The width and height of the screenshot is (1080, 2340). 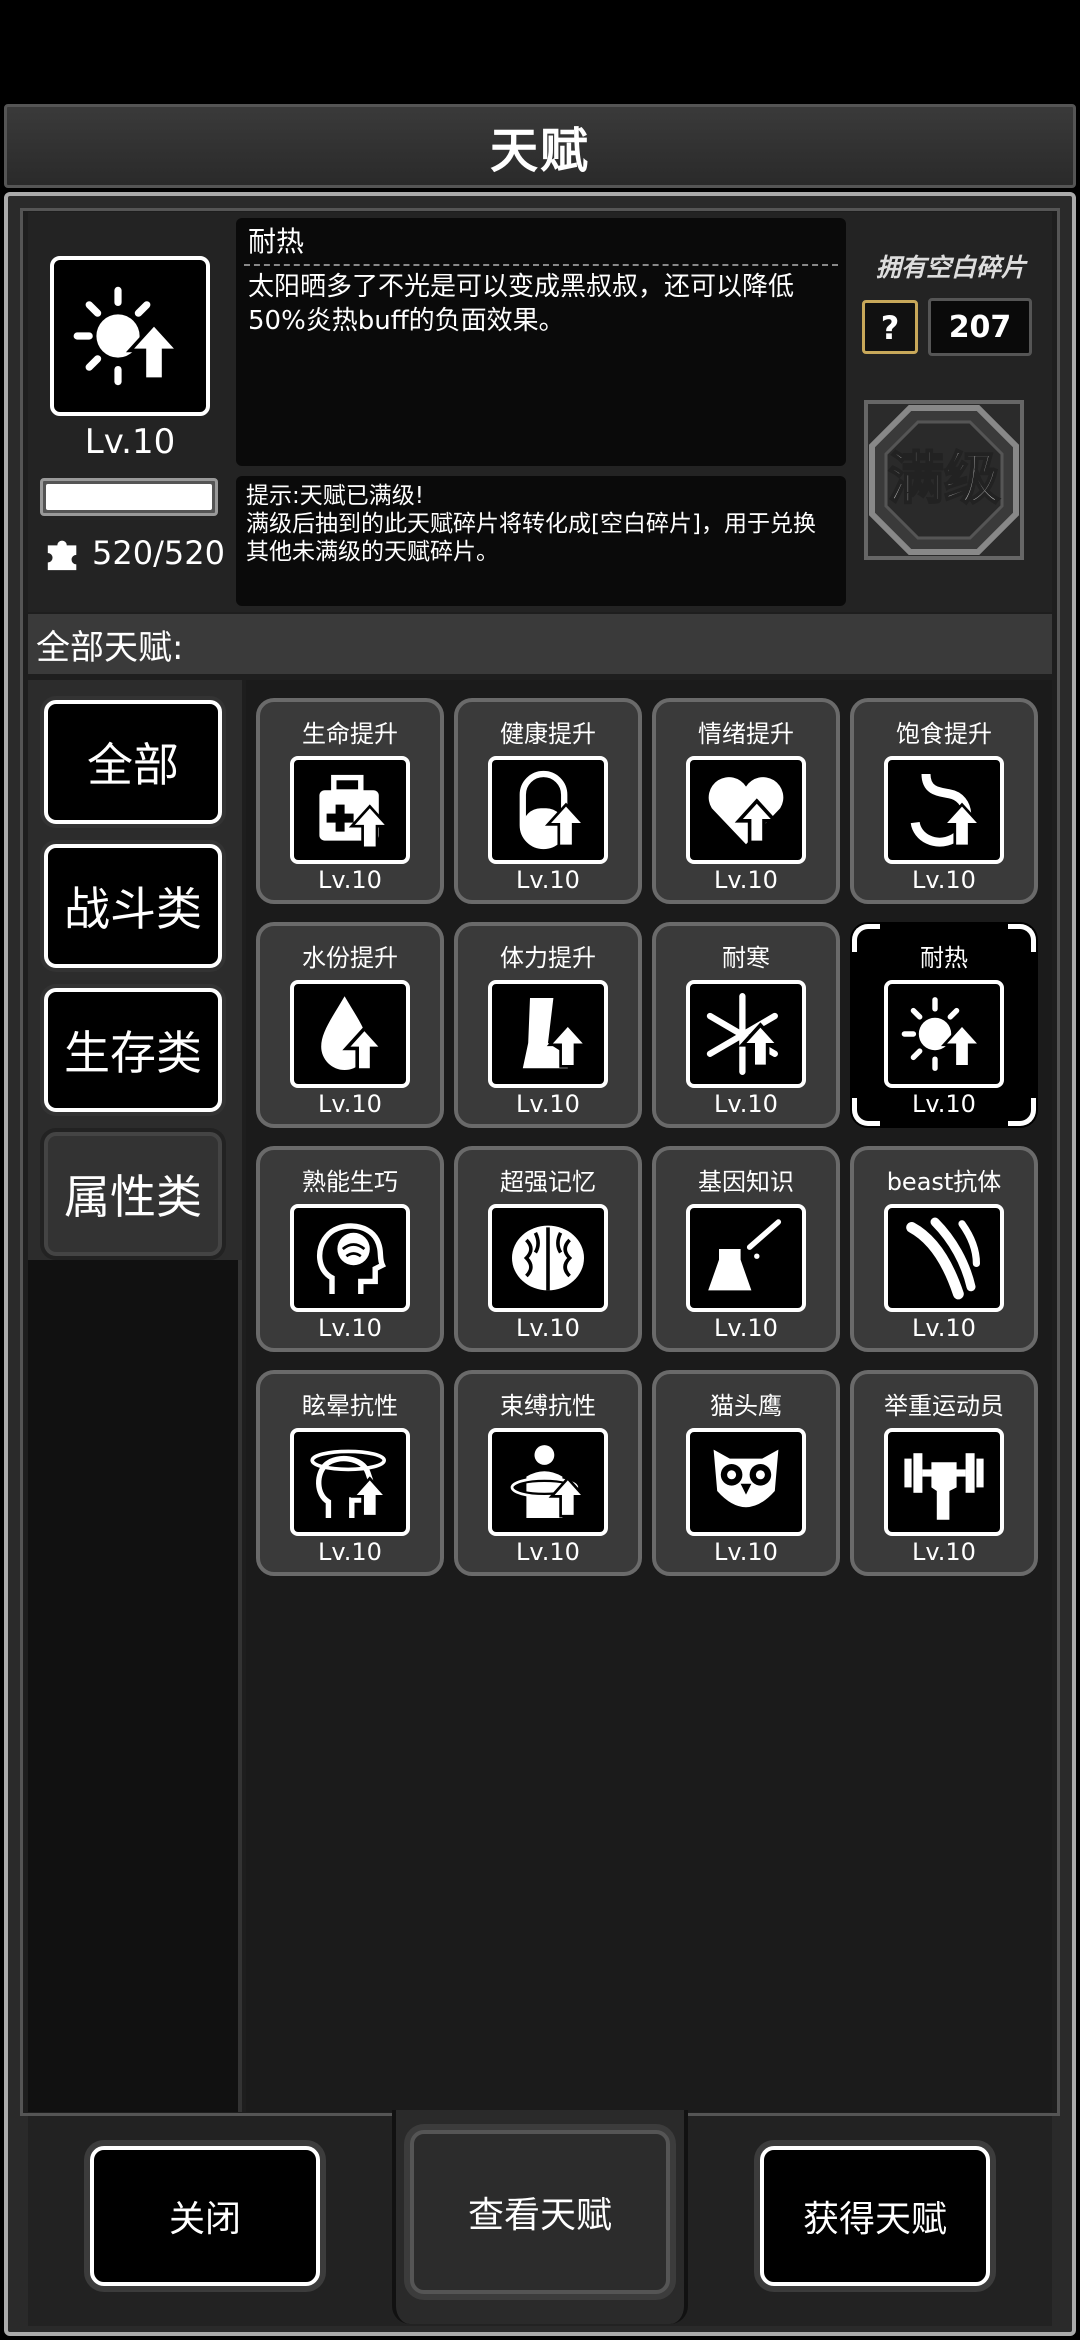 What do you see at coordinates (133, 906) in the screenshot?
I see `category-combat-button: 战斗类` at bounding box center [133, 906].